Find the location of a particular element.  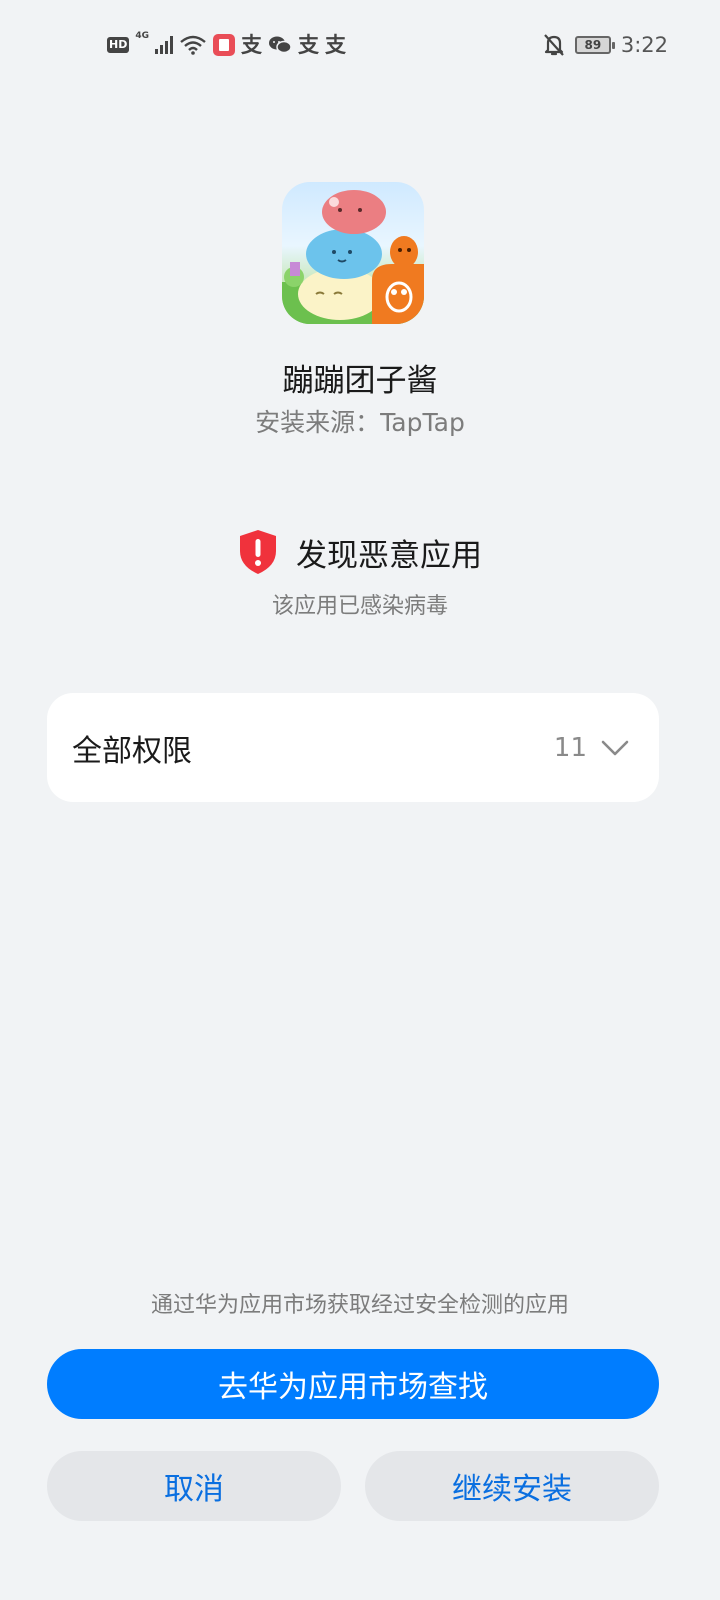

find-in-appgallery-button: 去华为应用市场查找 is located at coordinates (353, 1384).